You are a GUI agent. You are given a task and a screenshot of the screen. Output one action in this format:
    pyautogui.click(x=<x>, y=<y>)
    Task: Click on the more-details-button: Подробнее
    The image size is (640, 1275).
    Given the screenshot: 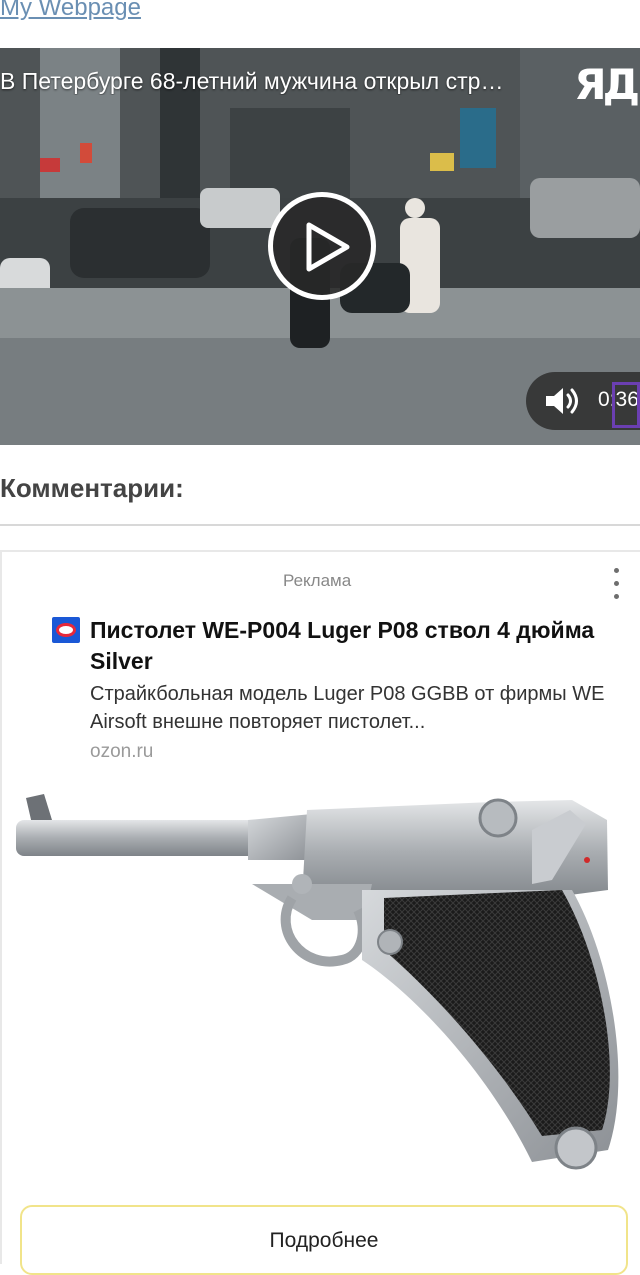 What is the action you would take?
    pyautogui.click(x=324, y=1240)
    